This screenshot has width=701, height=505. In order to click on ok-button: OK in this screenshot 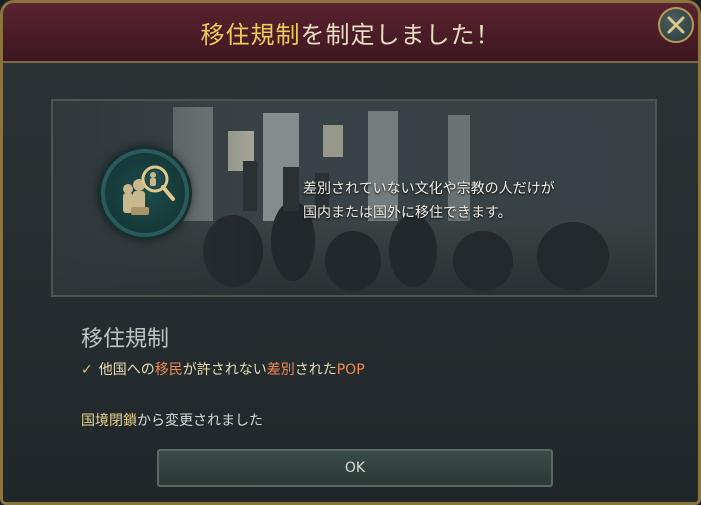, I will do `click(355, 468)`.